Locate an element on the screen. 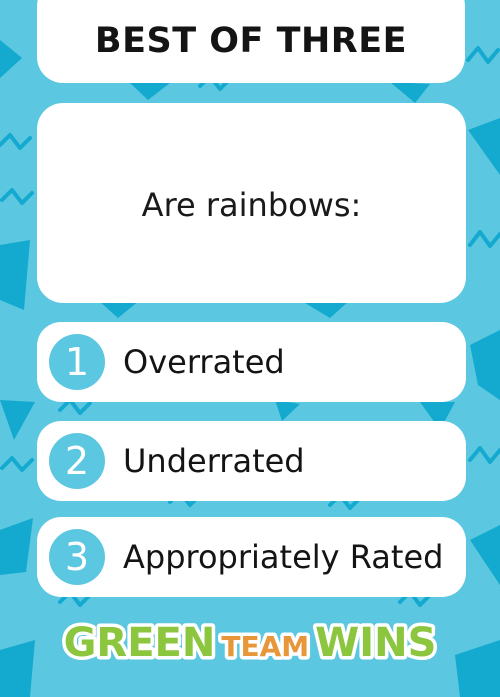 This screenshot has width=500, height=697. option-number-badge: 3 is located at coordinates (77, 557).